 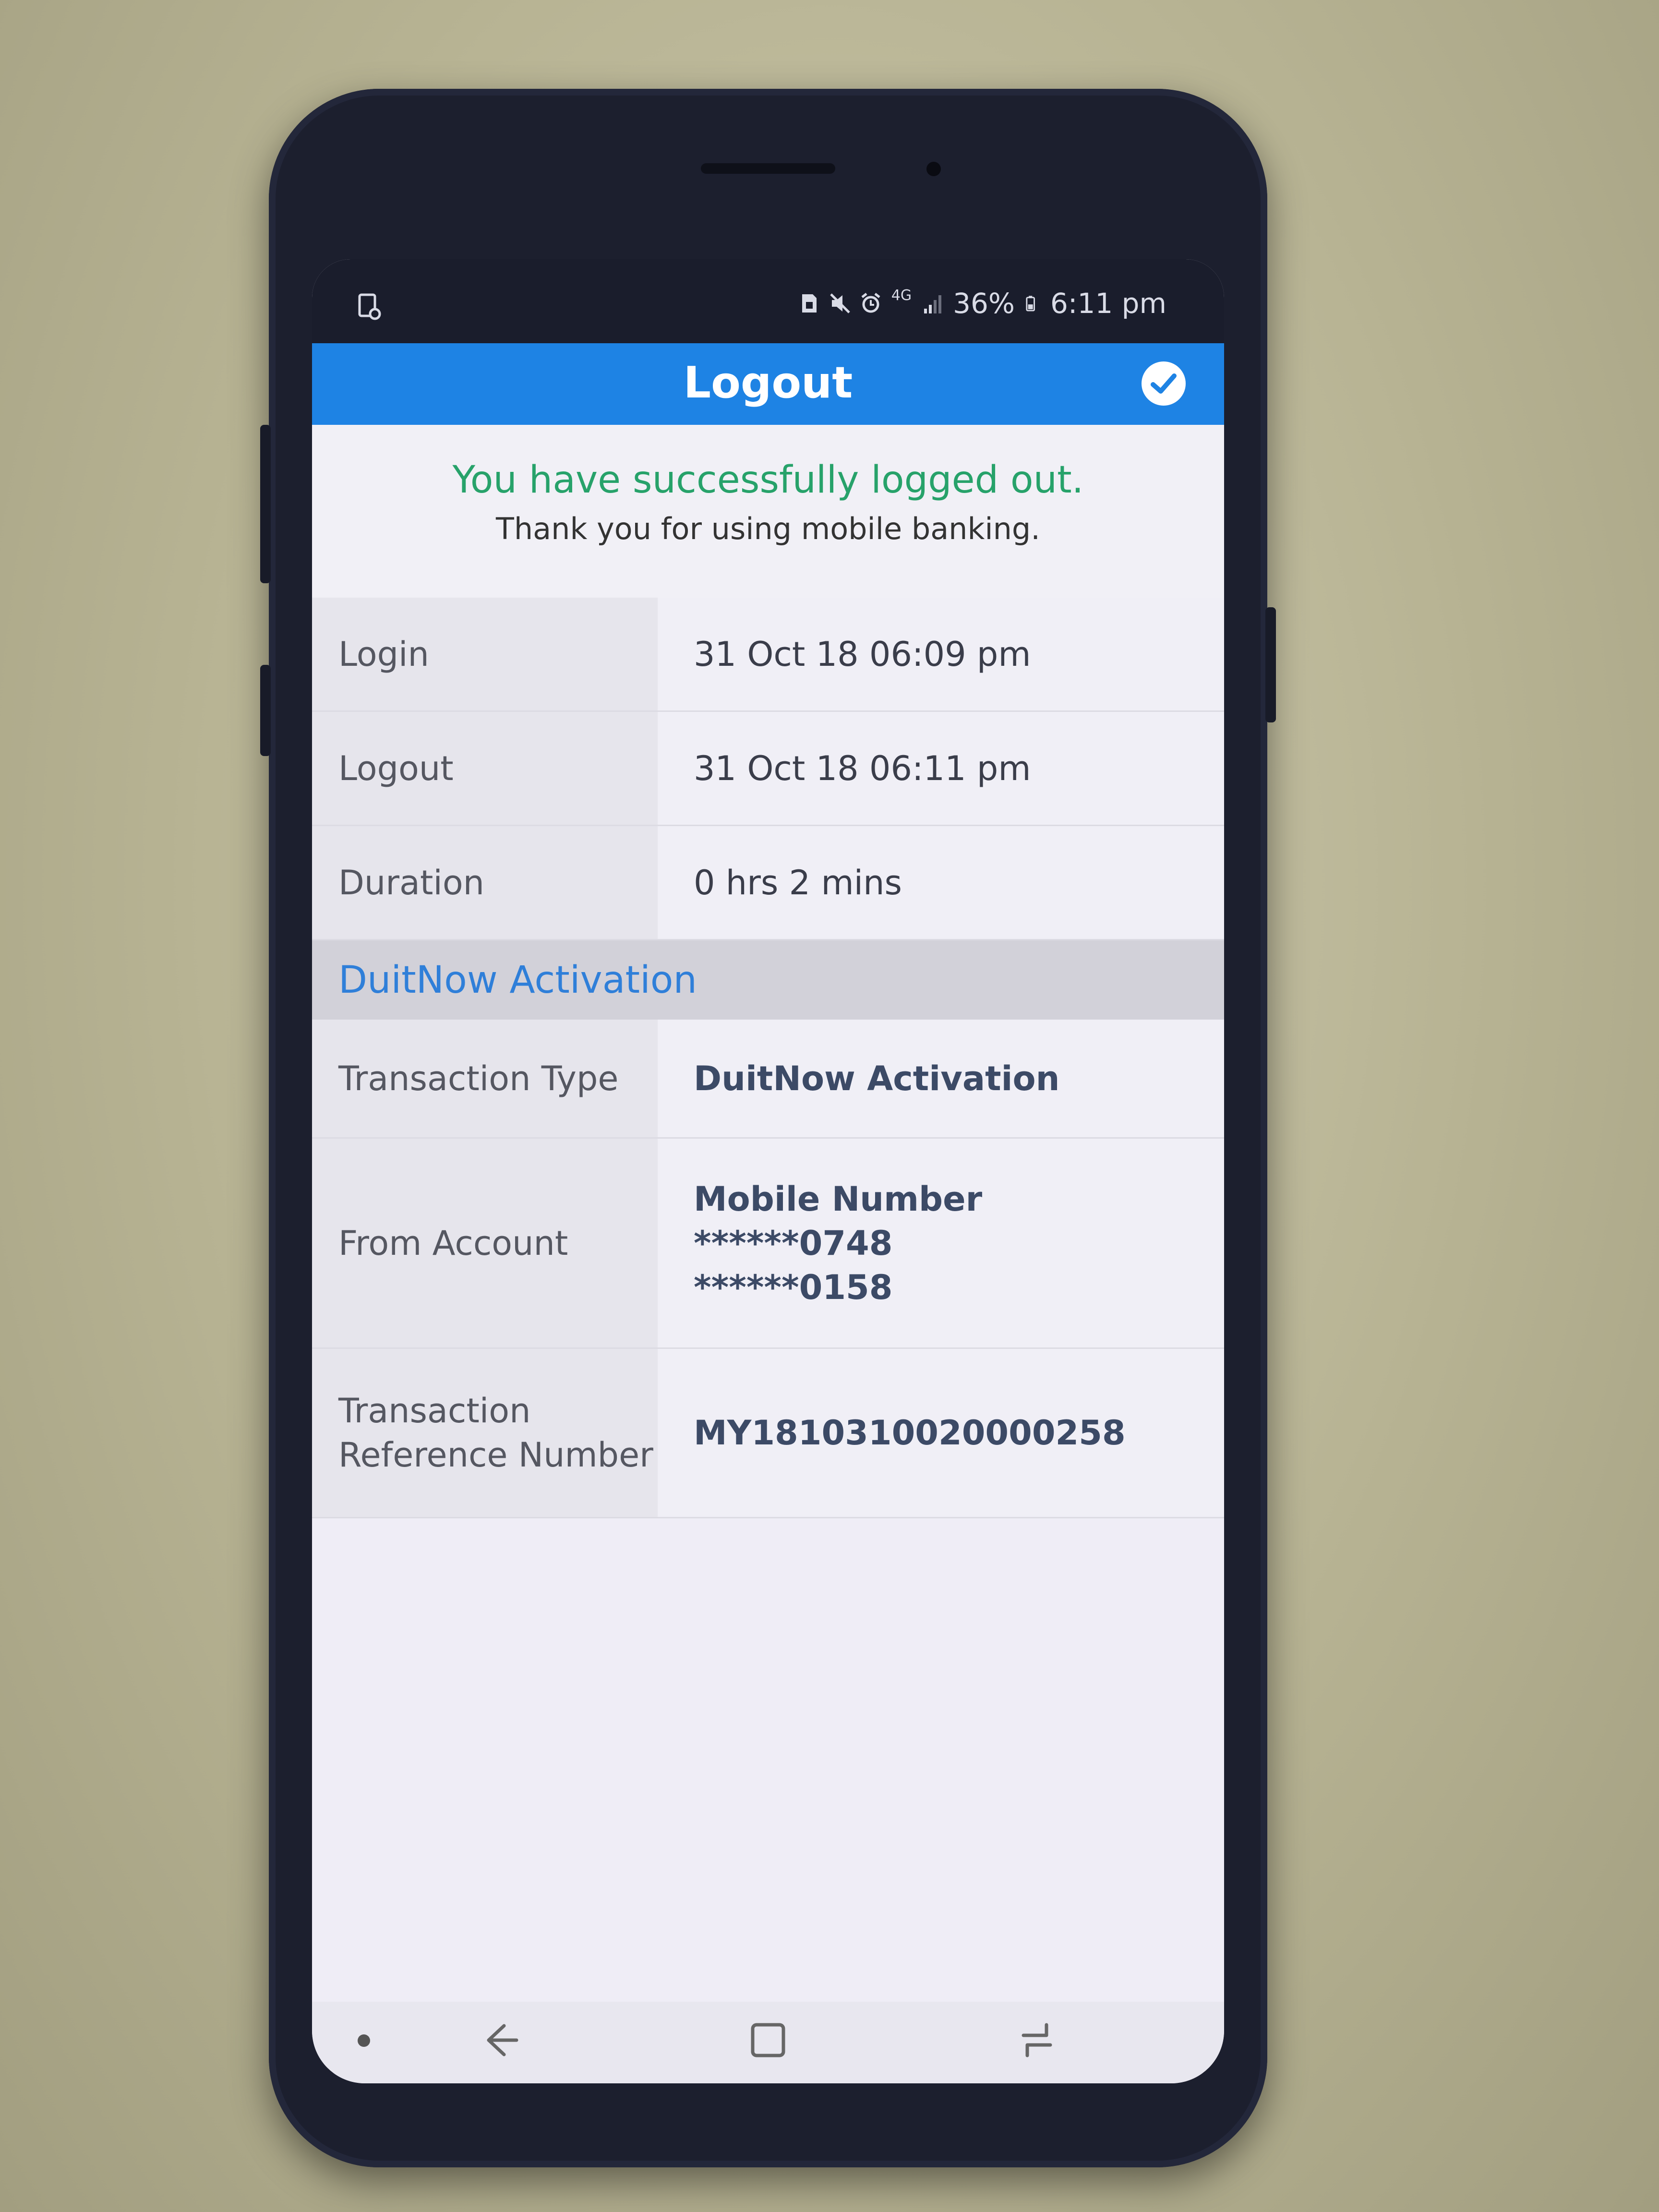 What do you see at coordinates (901, 296) in the screenshot?
I see `network-label: 4G` at bounding box center [901, 296].